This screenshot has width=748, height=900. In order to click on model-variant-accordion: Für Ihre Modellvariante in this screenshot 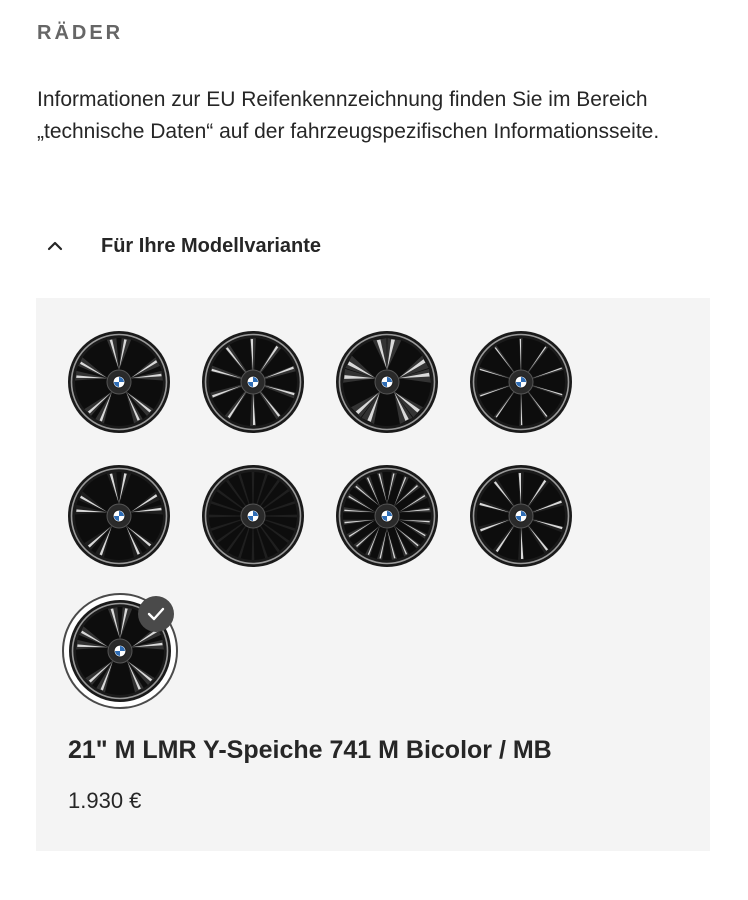, I will do `click(373, 246)`.